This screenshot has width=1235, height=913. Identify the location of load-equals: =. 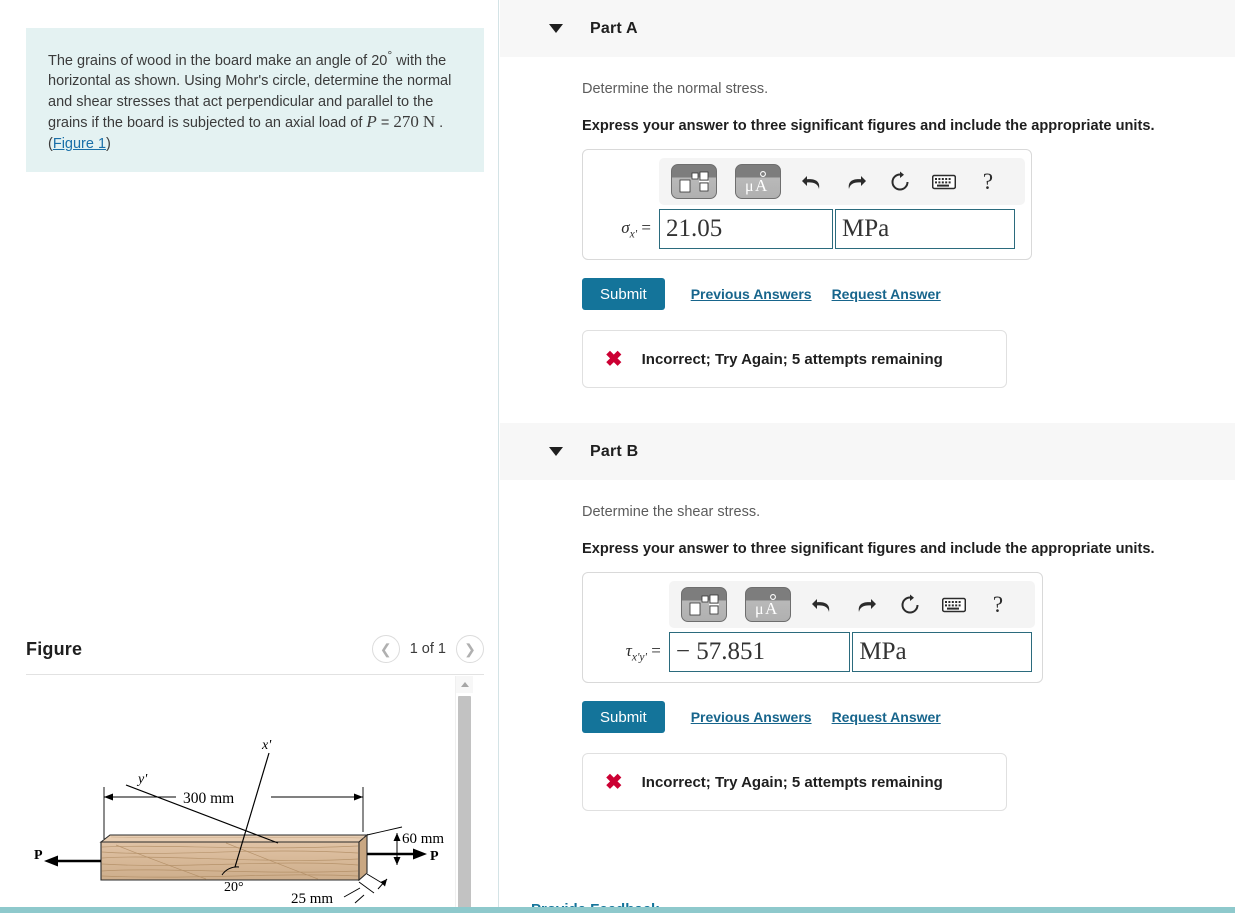
(385, 123).